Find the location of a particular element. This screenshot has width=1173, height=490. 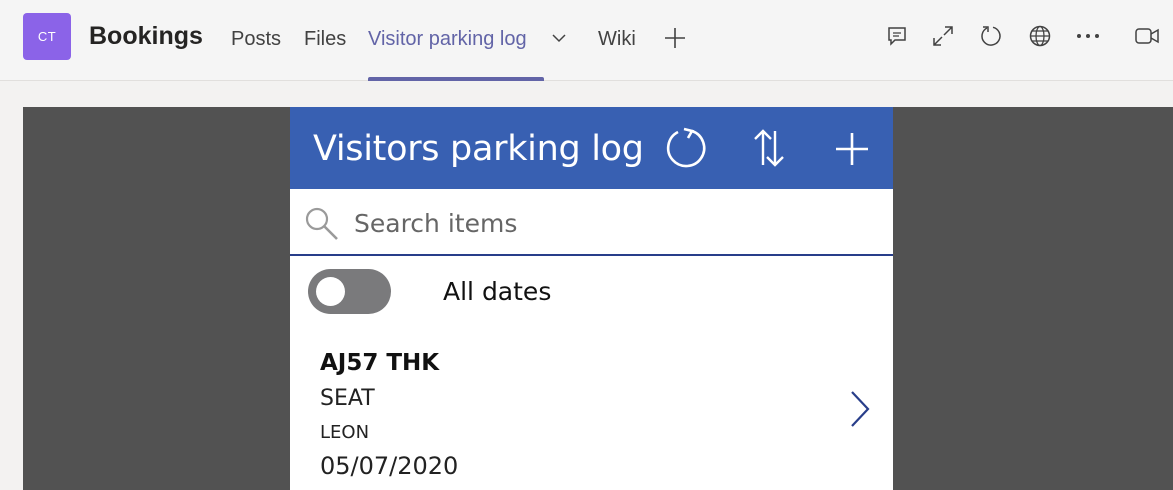

tab-posts: Posts is located at coordinates (256, 39).